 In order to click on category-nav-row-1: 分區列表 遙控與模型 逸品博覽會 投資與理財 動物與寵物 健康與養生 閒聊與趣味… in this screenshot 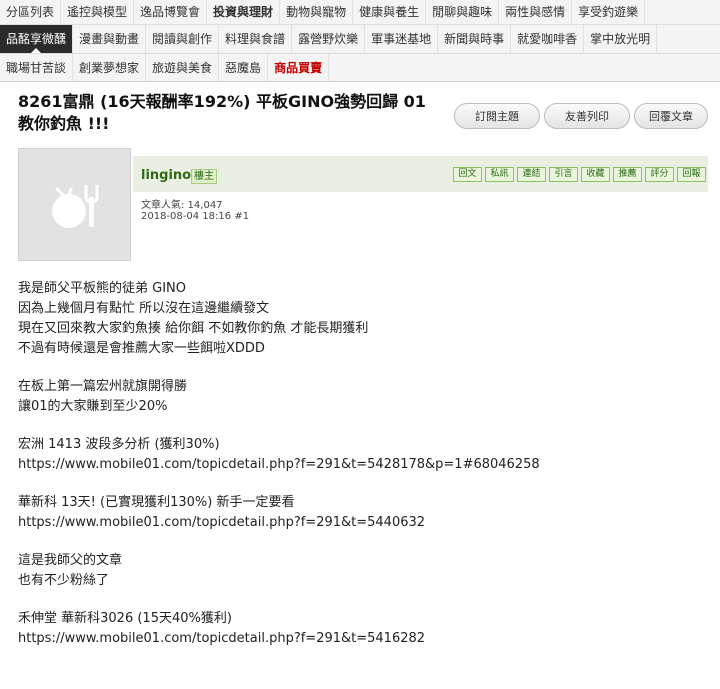, I will do `click(360, 12)`.